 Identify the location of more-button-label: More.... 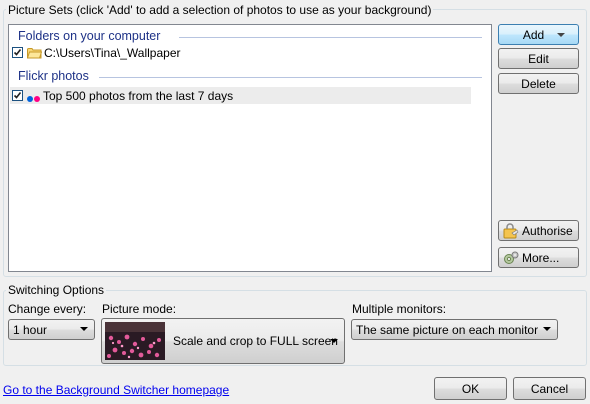
(541, 257).